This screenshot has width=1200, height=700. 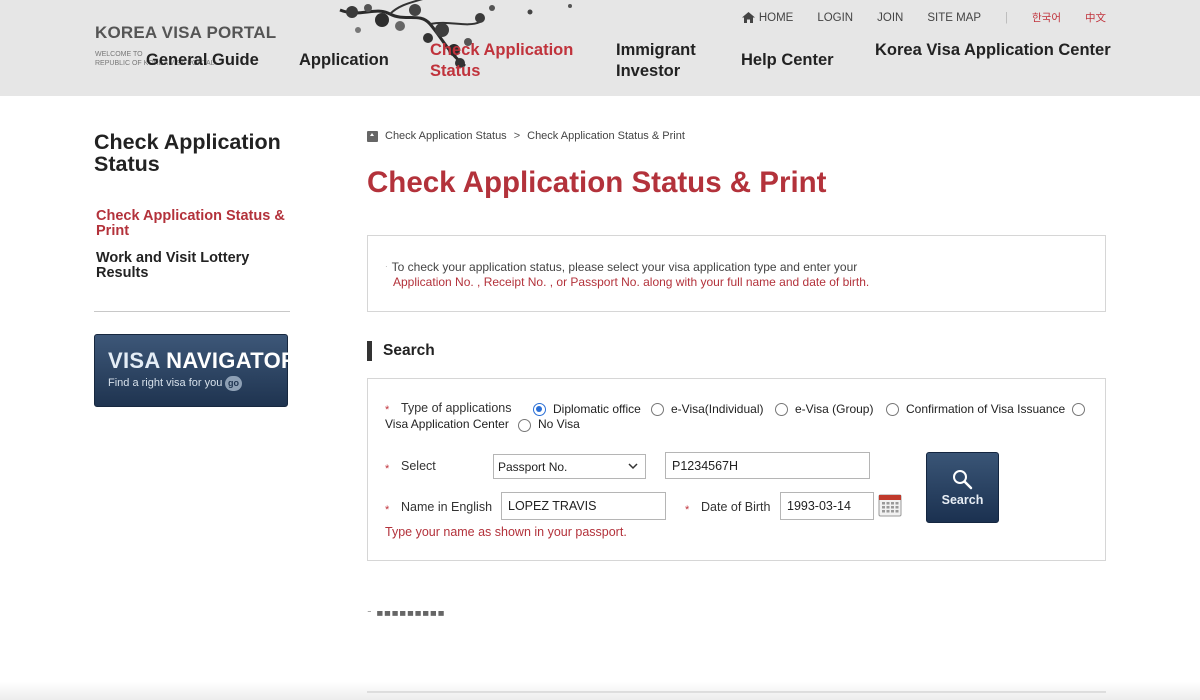 What do you see at coordinates (776, 17) in the screenshot?
I see `home-label: HOME` at bounding box center [776, 17].